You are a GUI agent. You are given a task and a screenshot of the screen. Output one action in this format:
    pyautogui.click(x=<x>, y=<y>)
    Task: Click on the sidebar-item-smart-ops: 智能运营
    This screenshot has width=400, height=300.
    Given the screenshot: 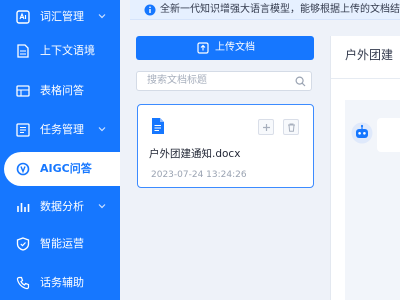 What is the action you would take?
    pyautogui.click(x=60, y=244)
    